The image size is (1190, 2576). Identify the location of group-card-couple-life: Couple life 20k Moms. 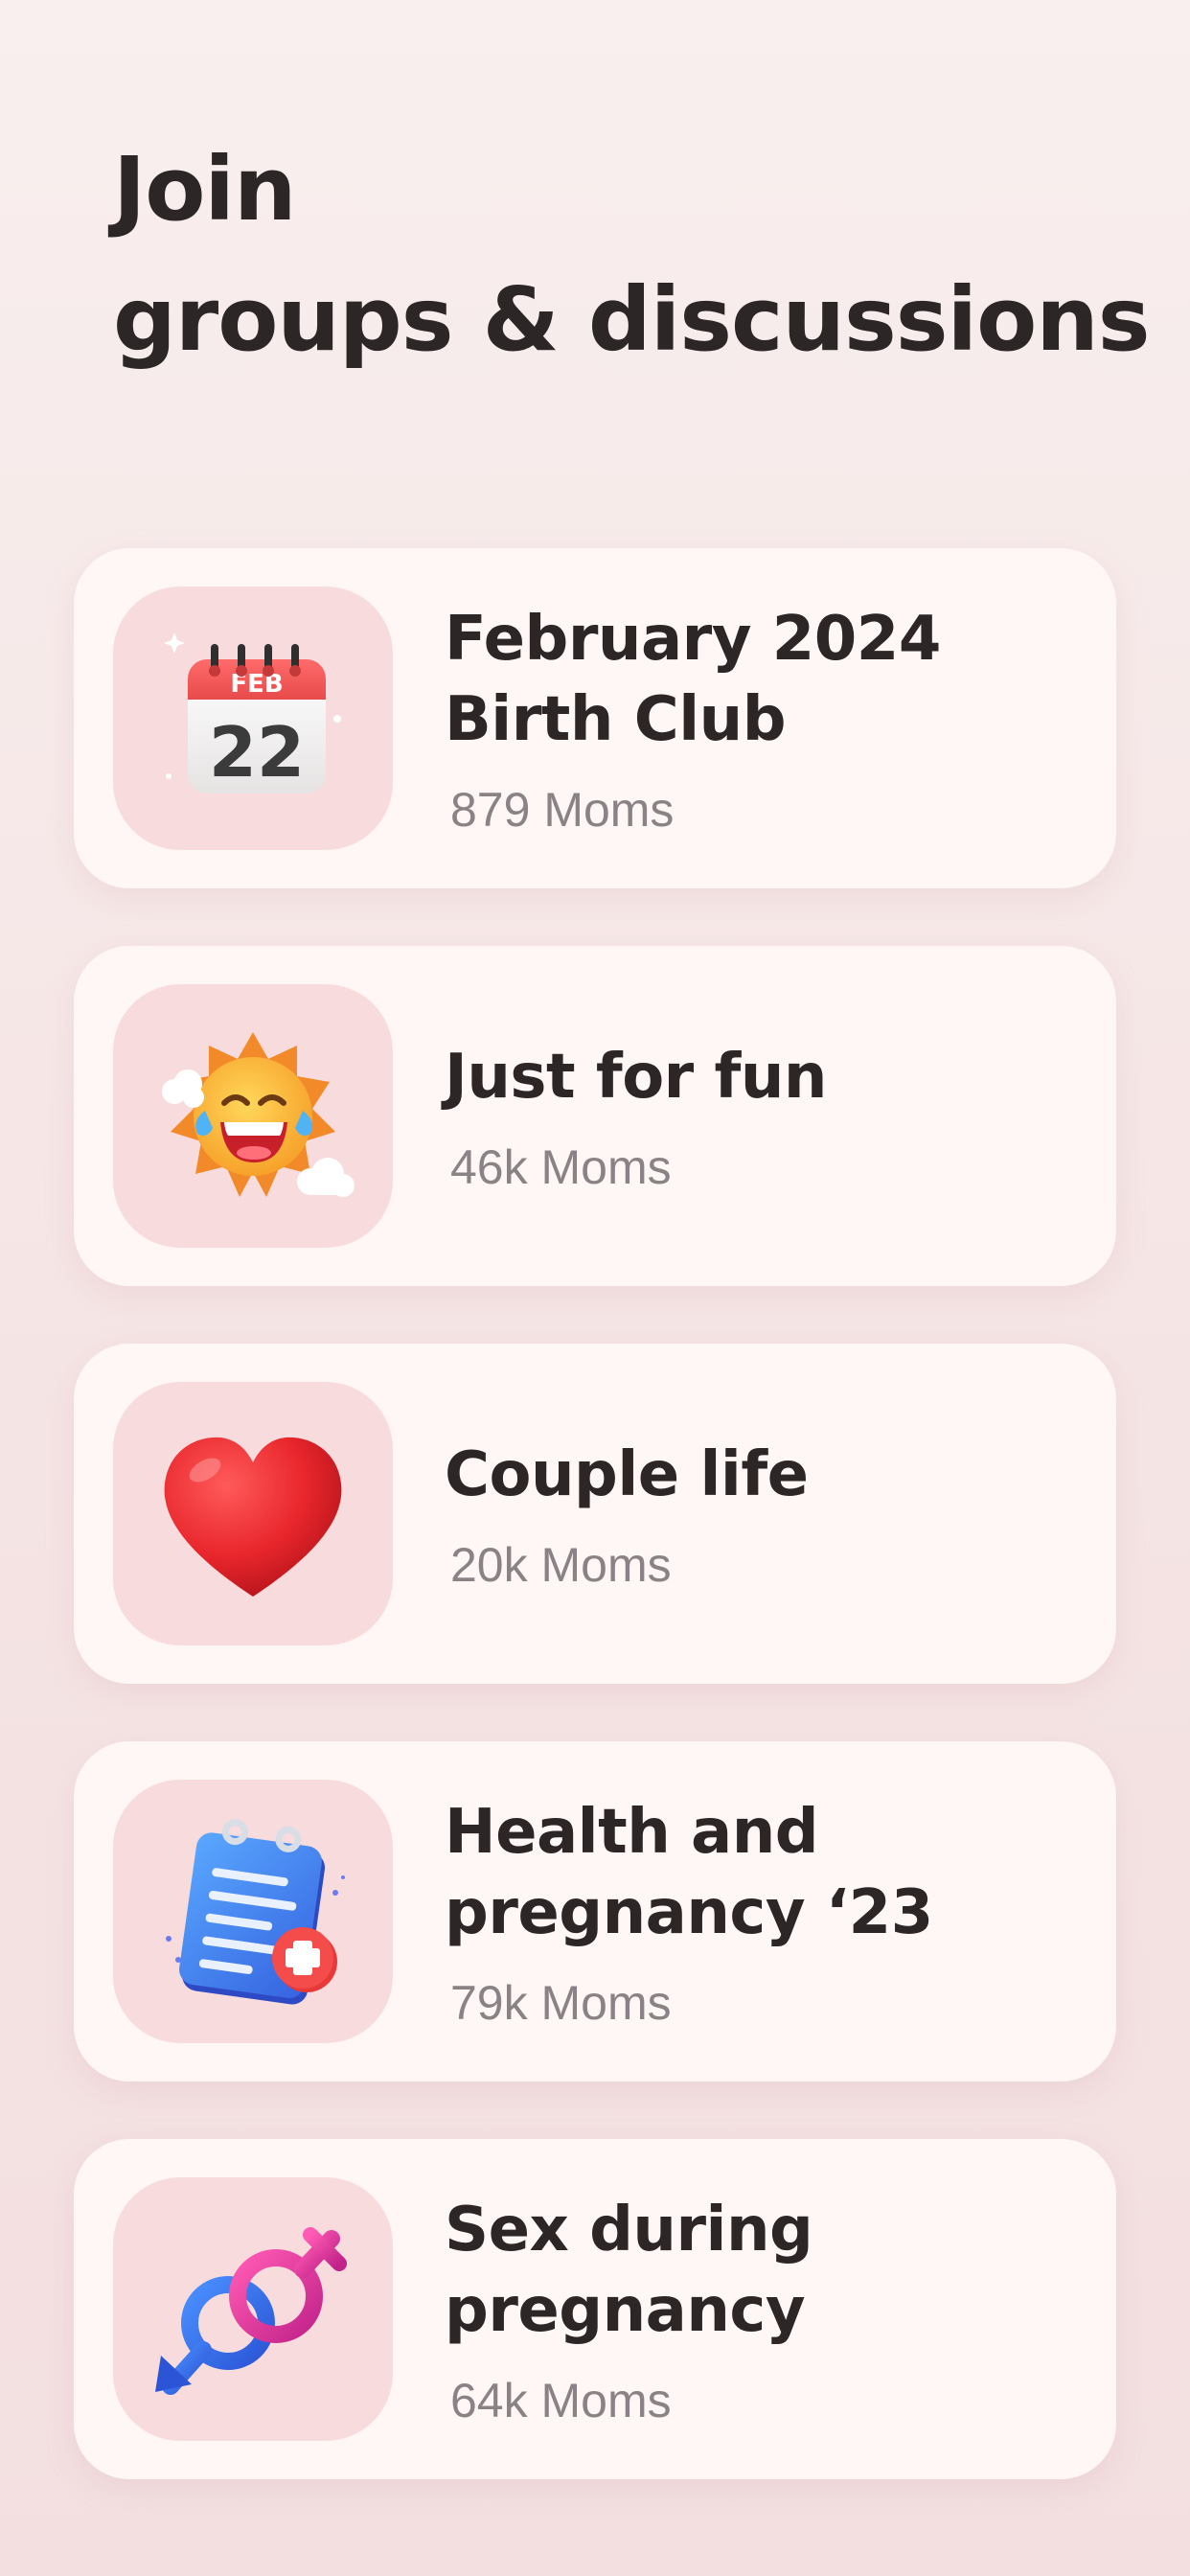
(595, 1514).